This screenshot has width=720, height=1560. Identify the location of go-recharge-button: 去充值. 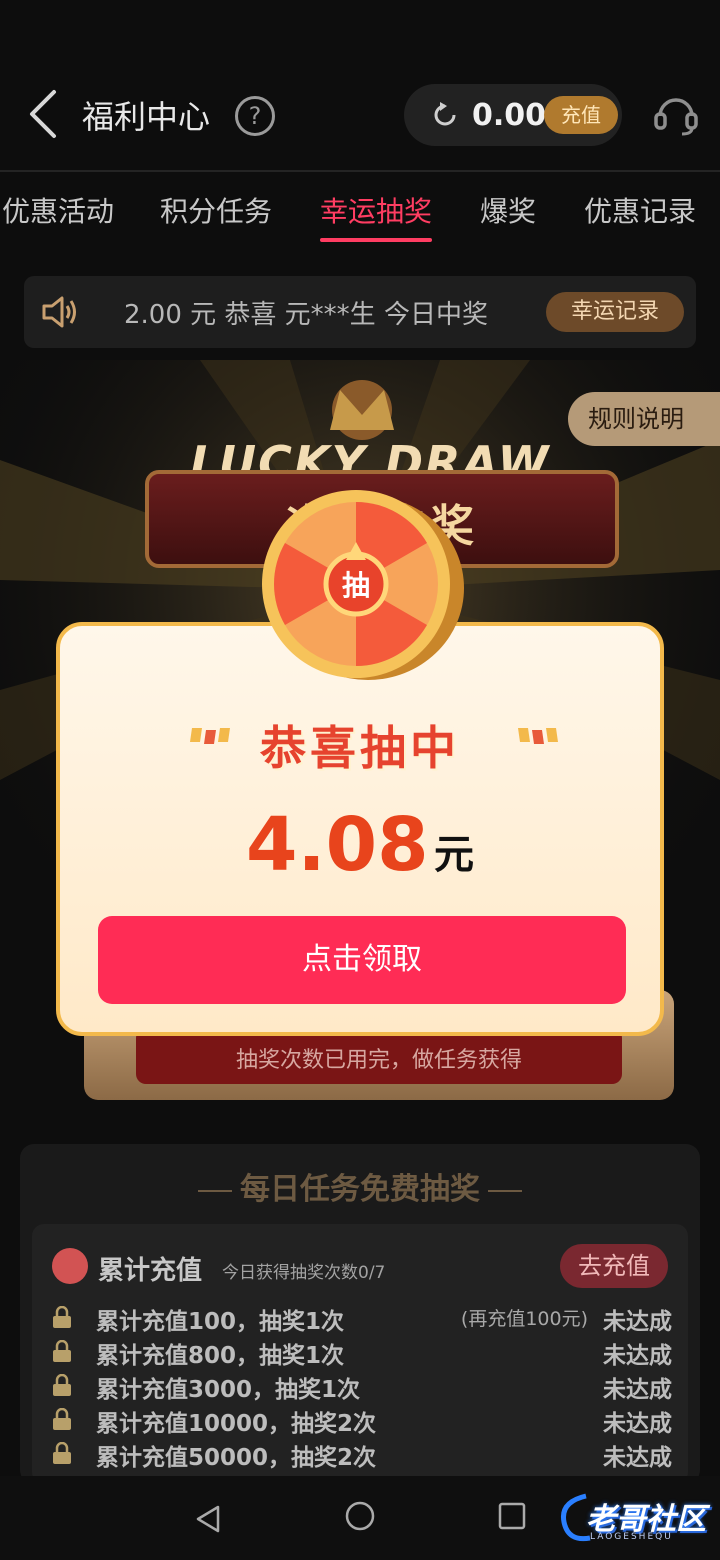
(614, 1266).